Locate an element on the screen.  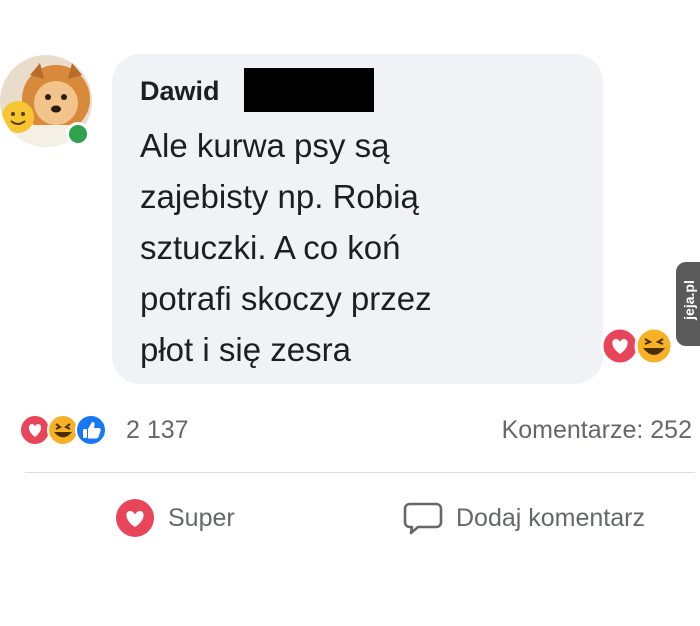
reaction-icons is located at coordinates (70, 430).